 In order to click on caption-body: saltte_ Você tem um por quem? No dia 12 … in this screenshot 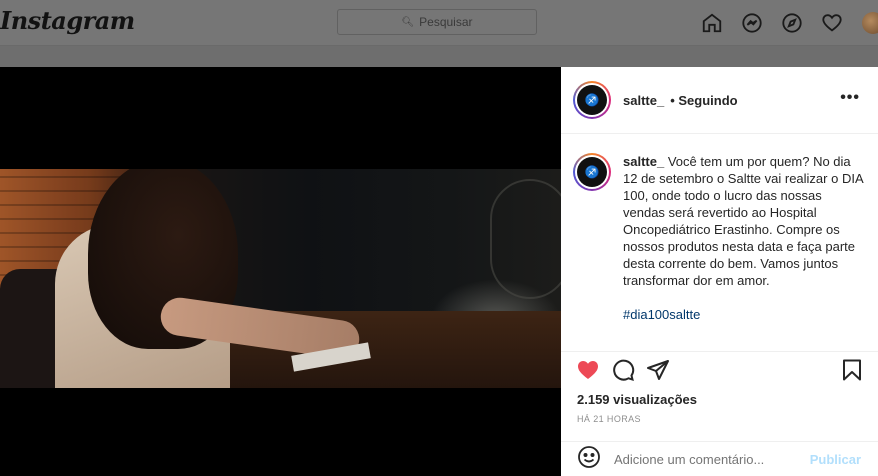, I will do `click(743, 238)`.